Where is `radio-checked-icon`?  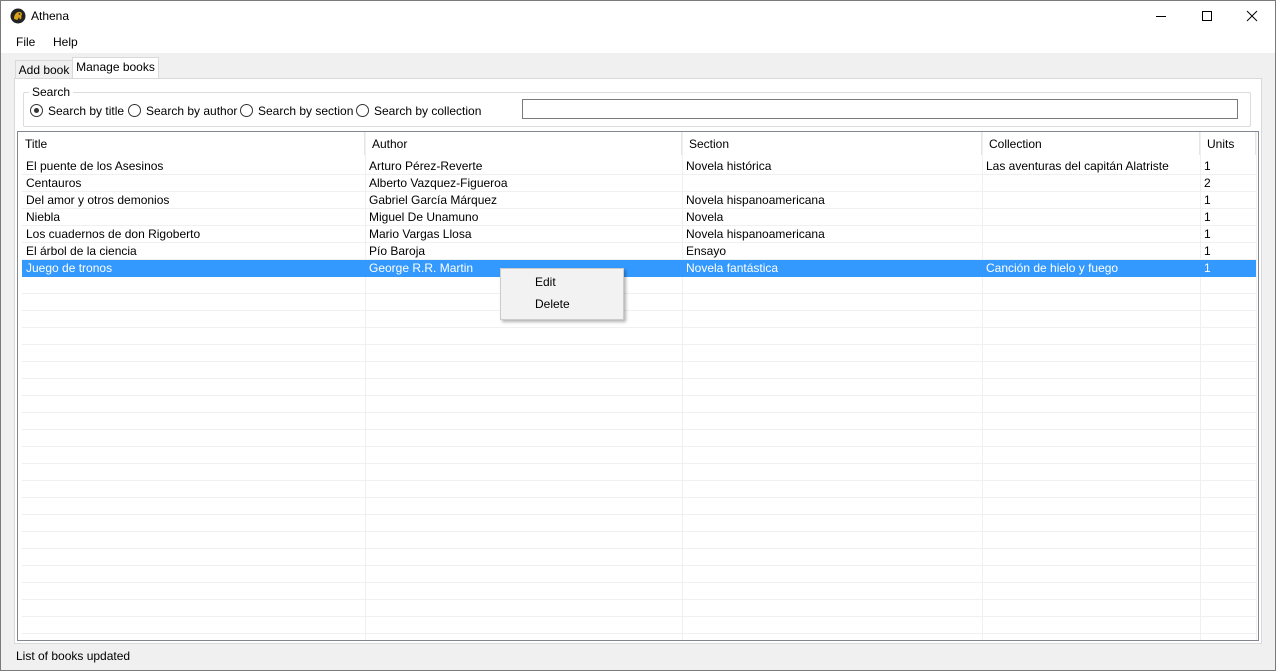 radio-checked-icon is located at coordinates (36, 110).